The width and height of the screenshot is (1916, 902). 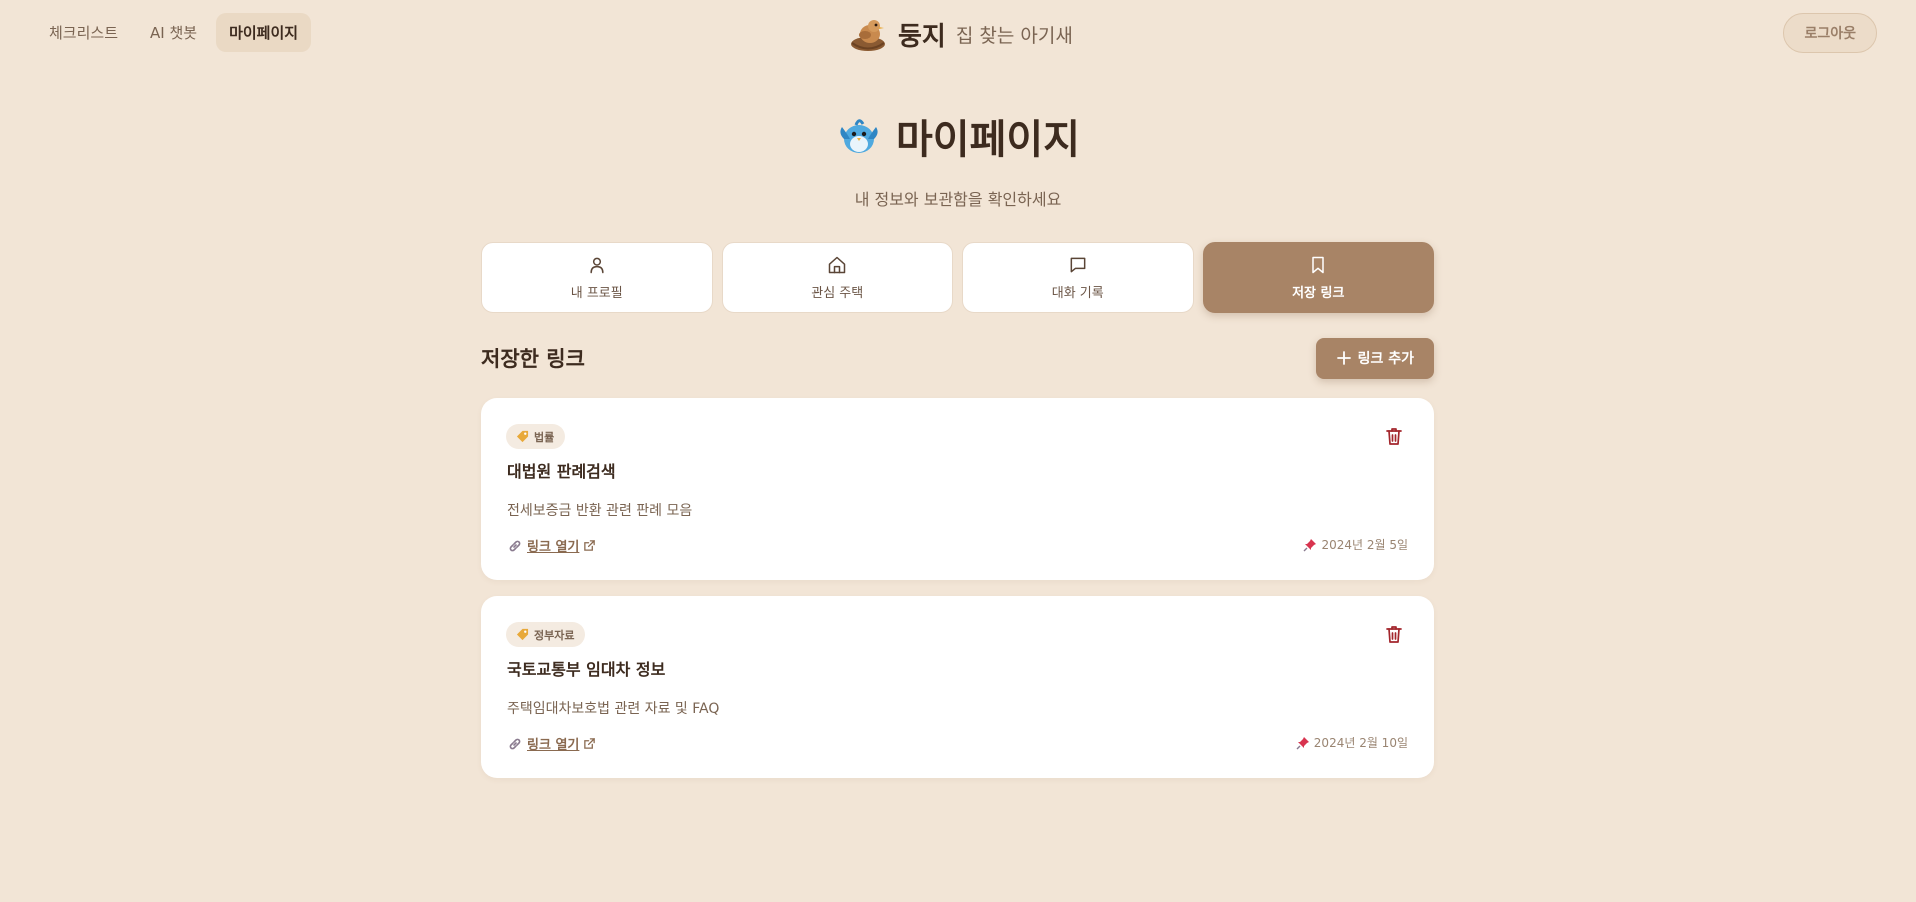 I want to click on category-badge: 정부자료, so click(x=546, y=634).